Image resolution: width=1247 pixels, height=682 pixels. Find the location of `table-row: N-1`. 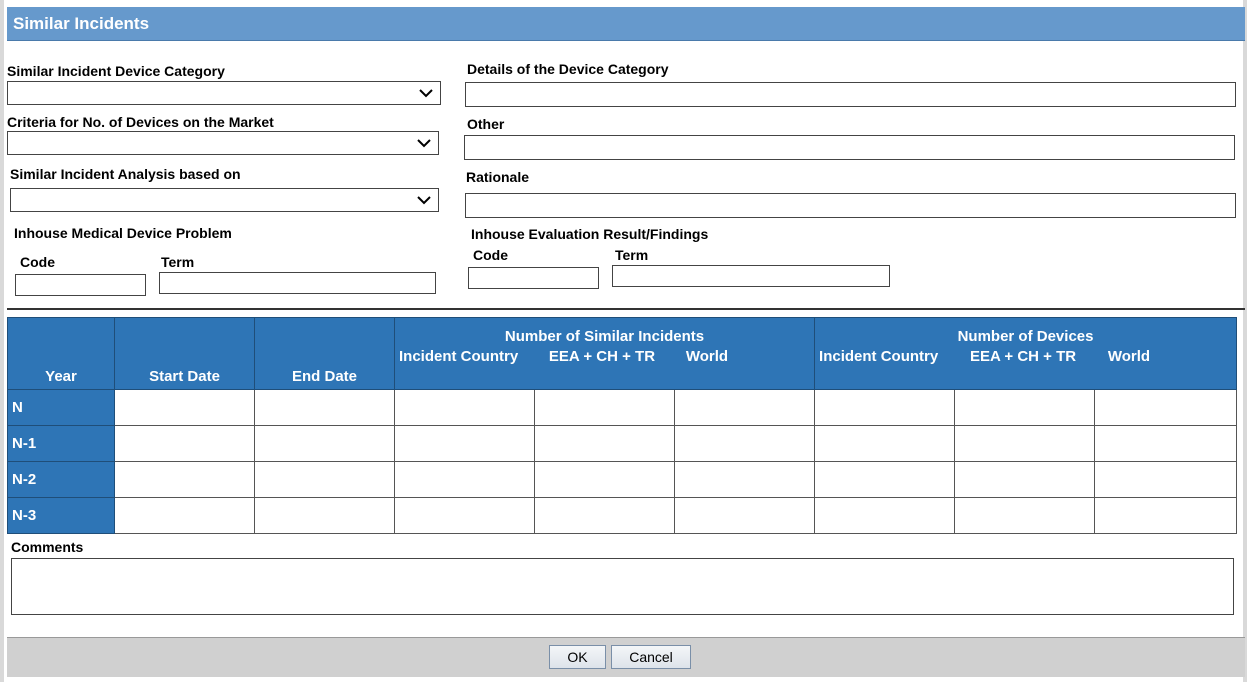

table-row: N-1 is located at coordinates (622, 443).